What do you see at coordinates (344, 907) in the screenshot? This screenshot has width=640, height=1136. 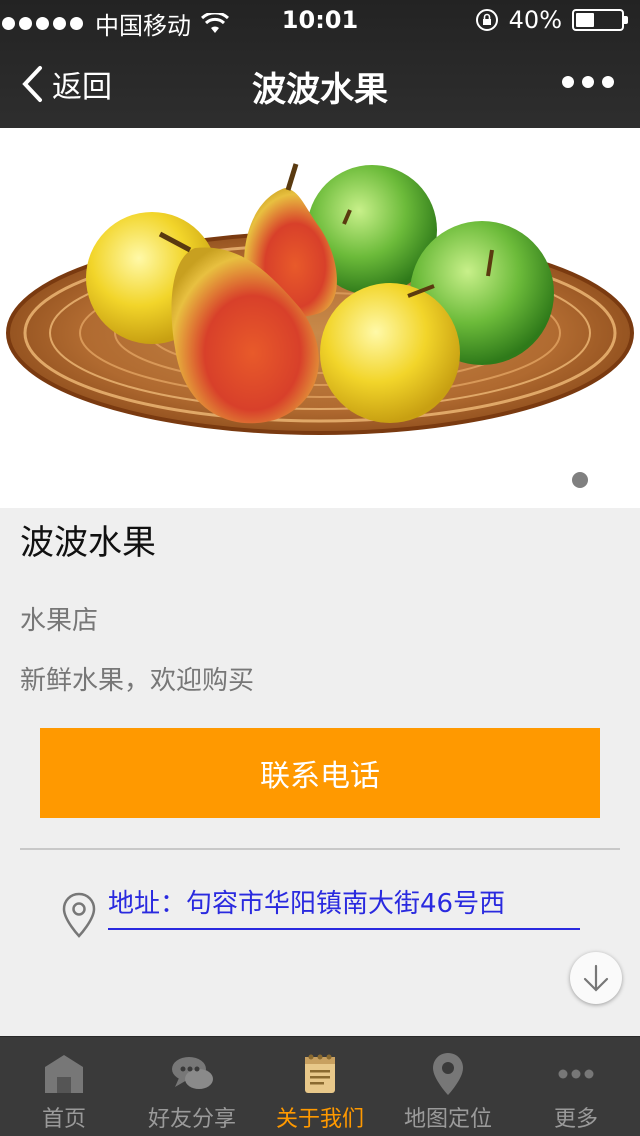 I see `address-link: 地址：句容市华阳镇南大街46号西` at bounding box center [344, 907].